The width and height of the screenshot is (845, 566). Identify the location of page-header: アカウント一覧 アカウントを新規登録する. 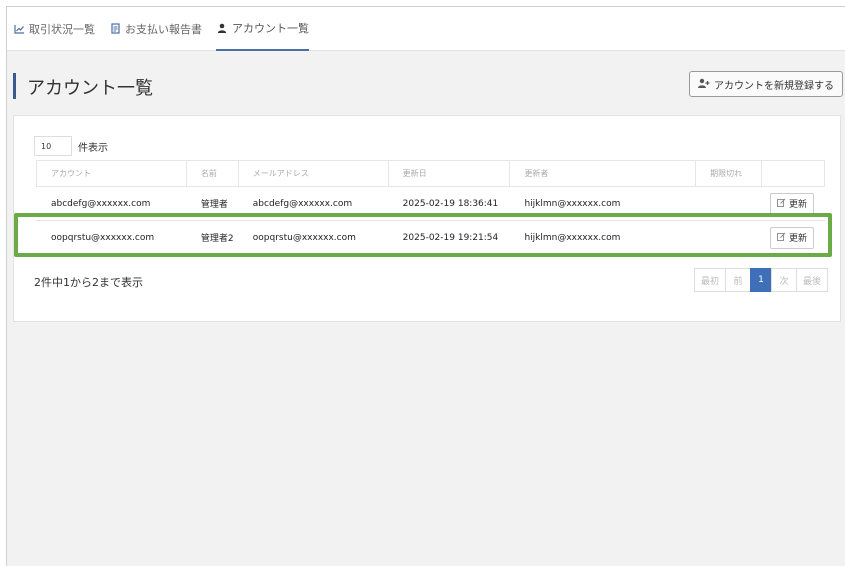
(426, 81).